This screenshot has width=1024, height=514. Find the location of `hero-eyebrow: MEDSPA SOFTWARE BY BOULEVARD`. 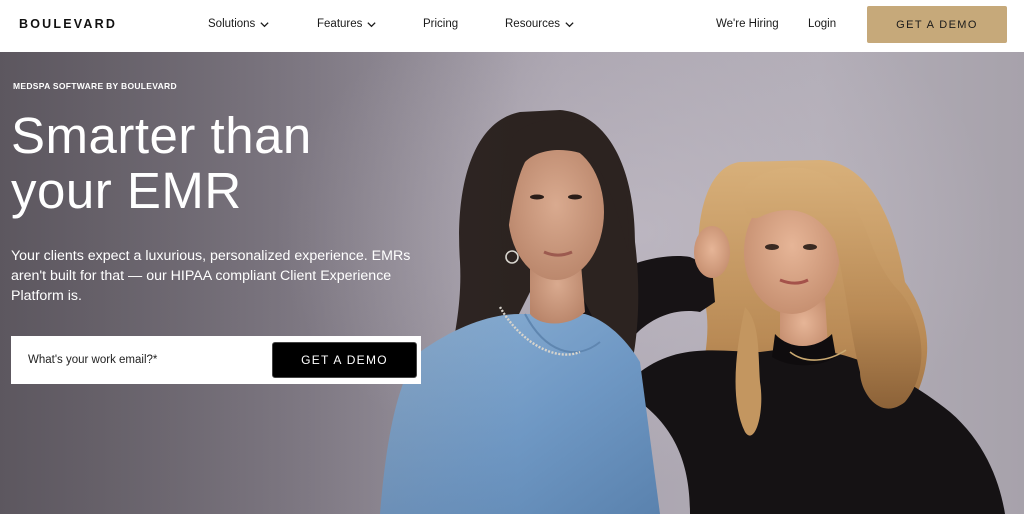

hero-eyebrow: MEDSPA SOFTWARE BY BOULEVARD is located at coordinates (95, 86).